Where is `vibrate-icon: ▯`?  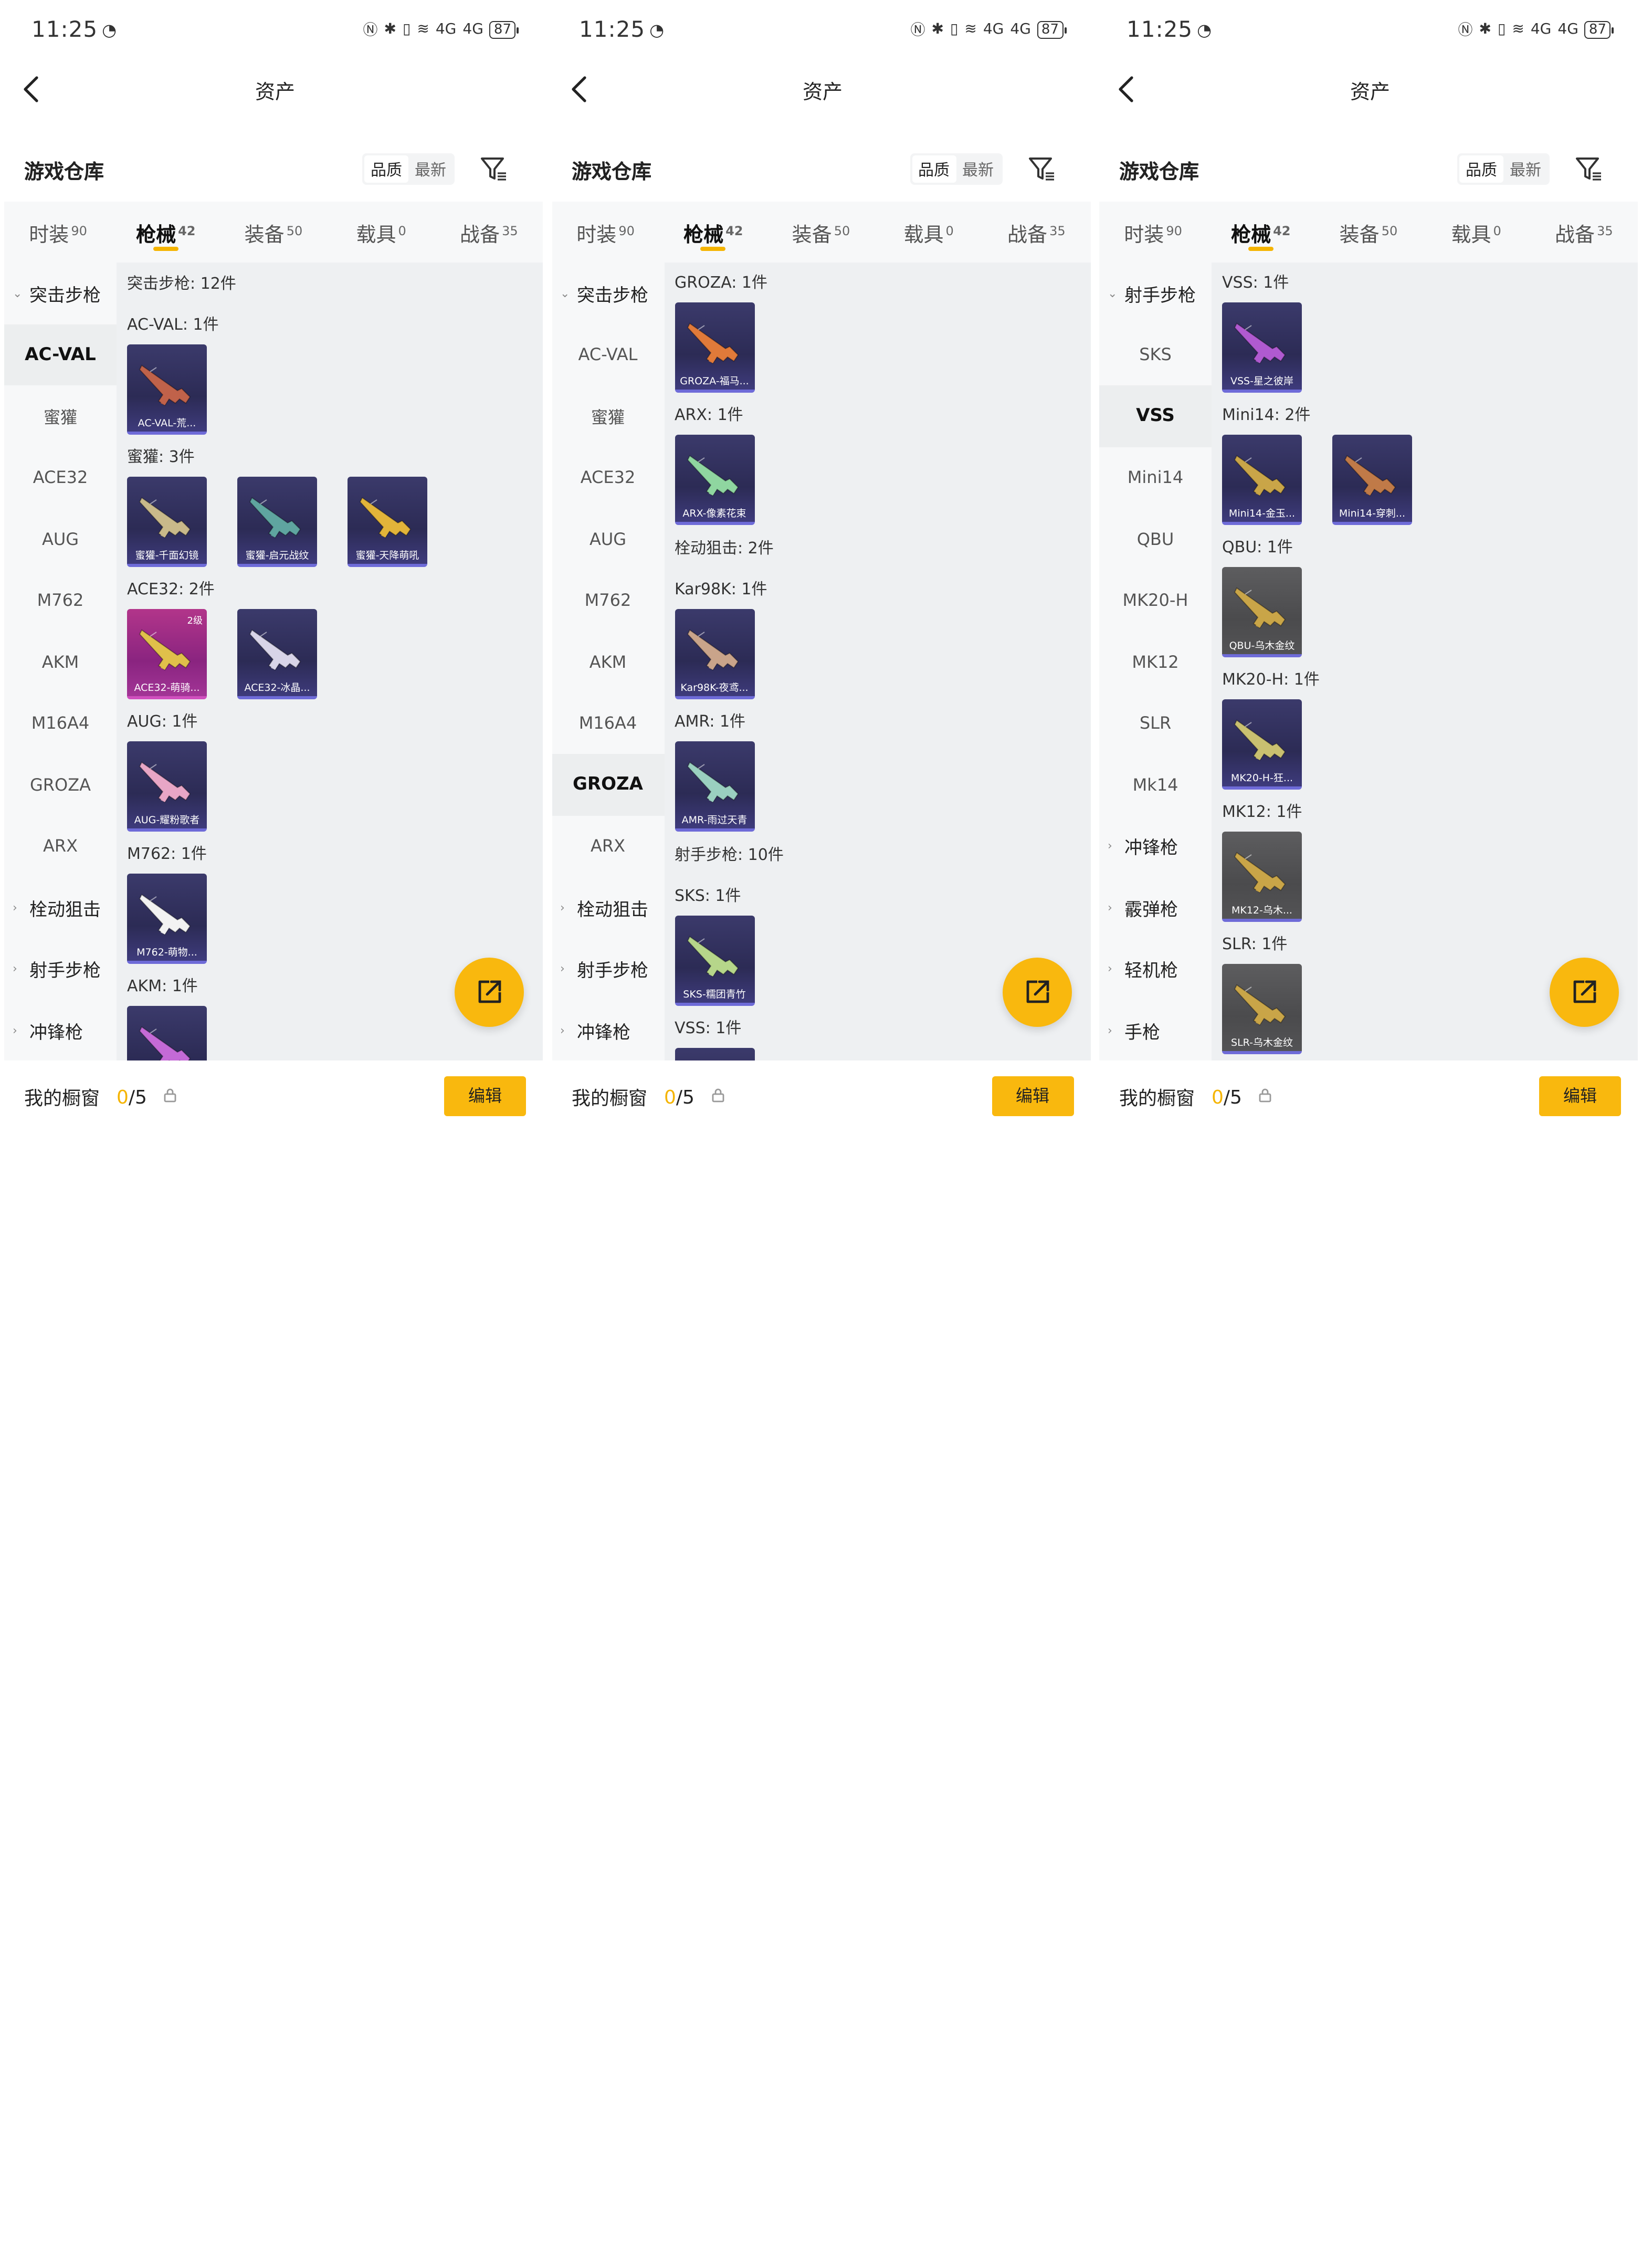 vibrate-icon: ▯ is located at coordinates (1502, 29).